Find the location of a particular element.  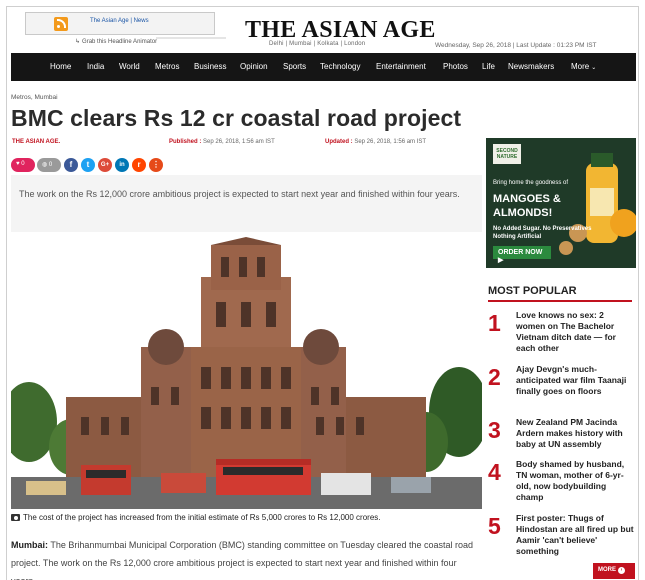

ad-line-4: No Added Sugar. No Preservatives is located at coordinates (542, 229).